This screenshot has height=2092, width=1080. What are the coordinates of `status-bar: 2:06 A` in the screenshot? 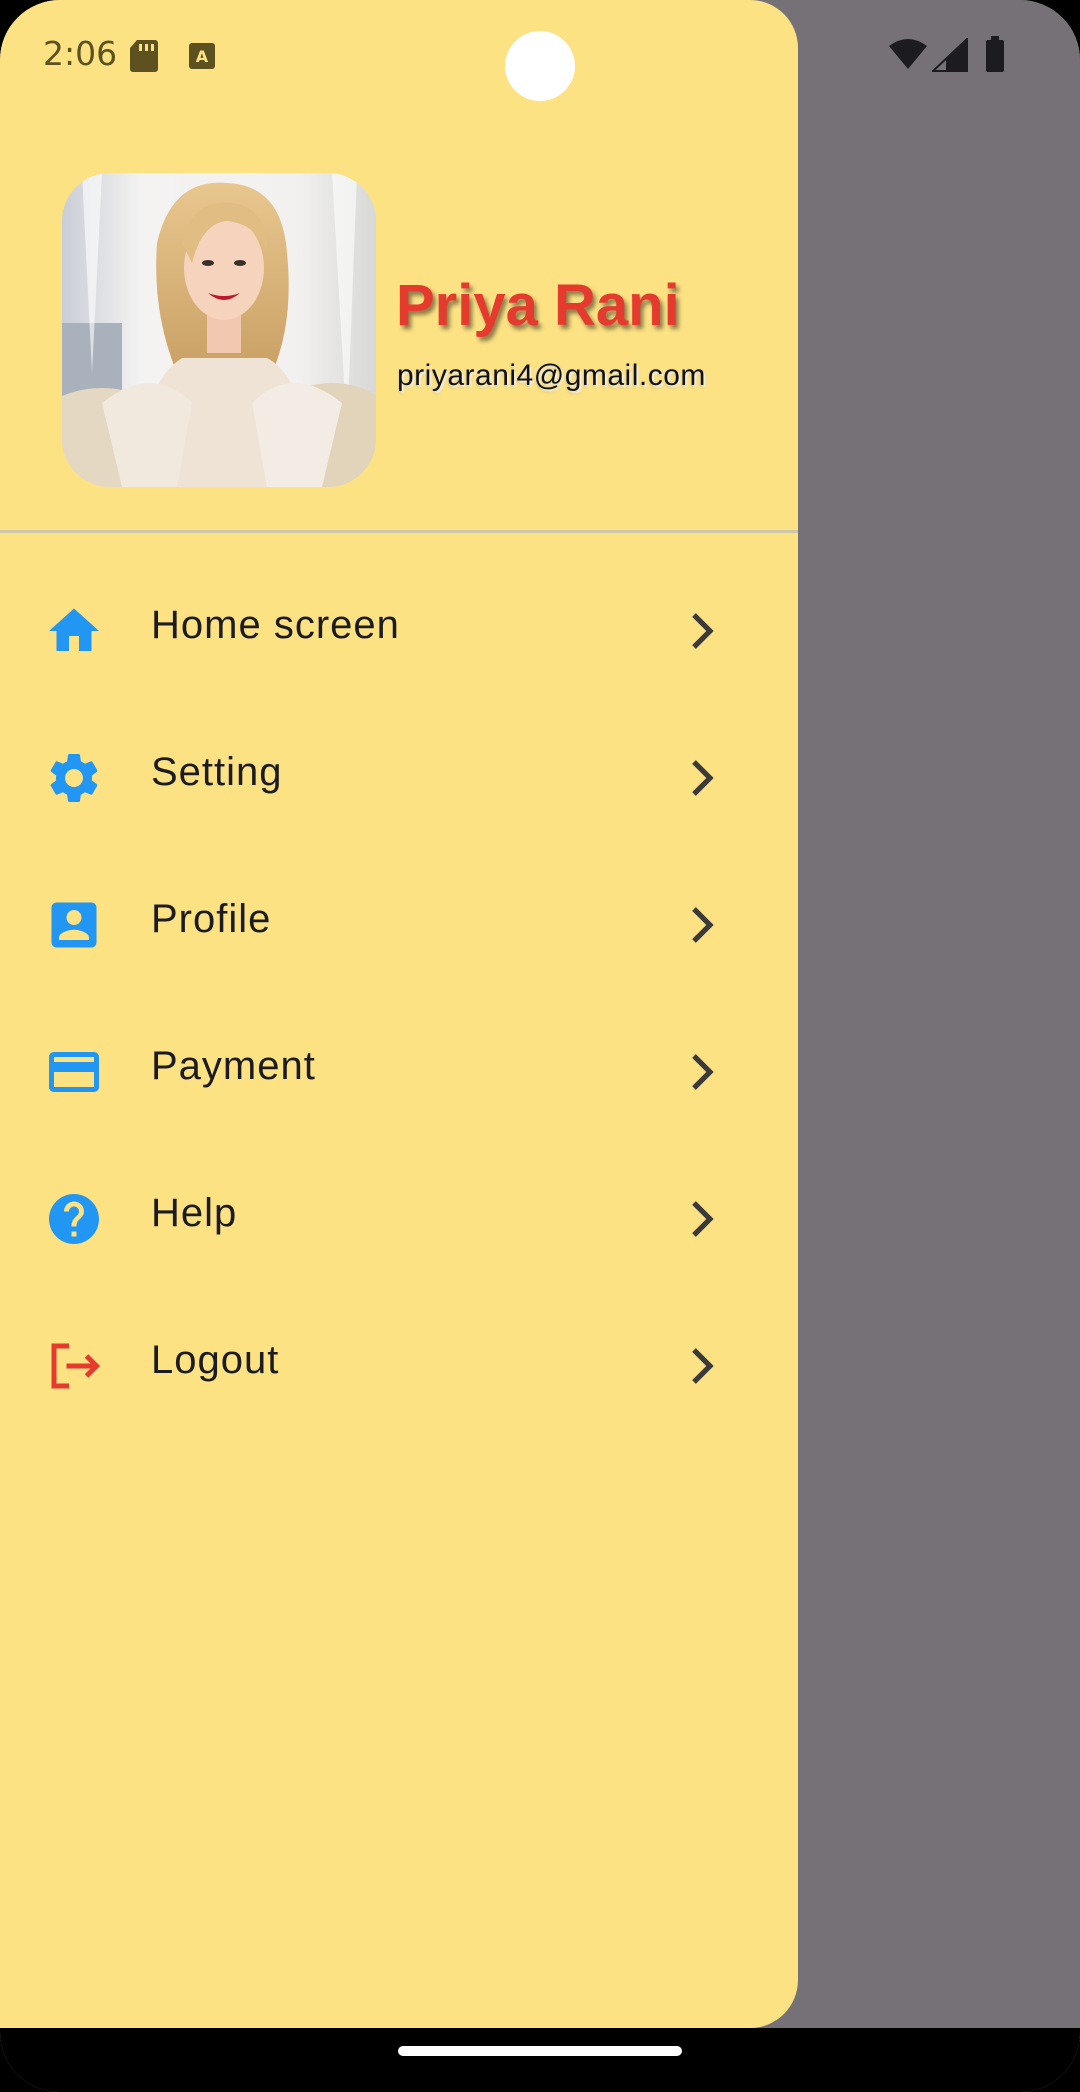 It's located at (540, 55).